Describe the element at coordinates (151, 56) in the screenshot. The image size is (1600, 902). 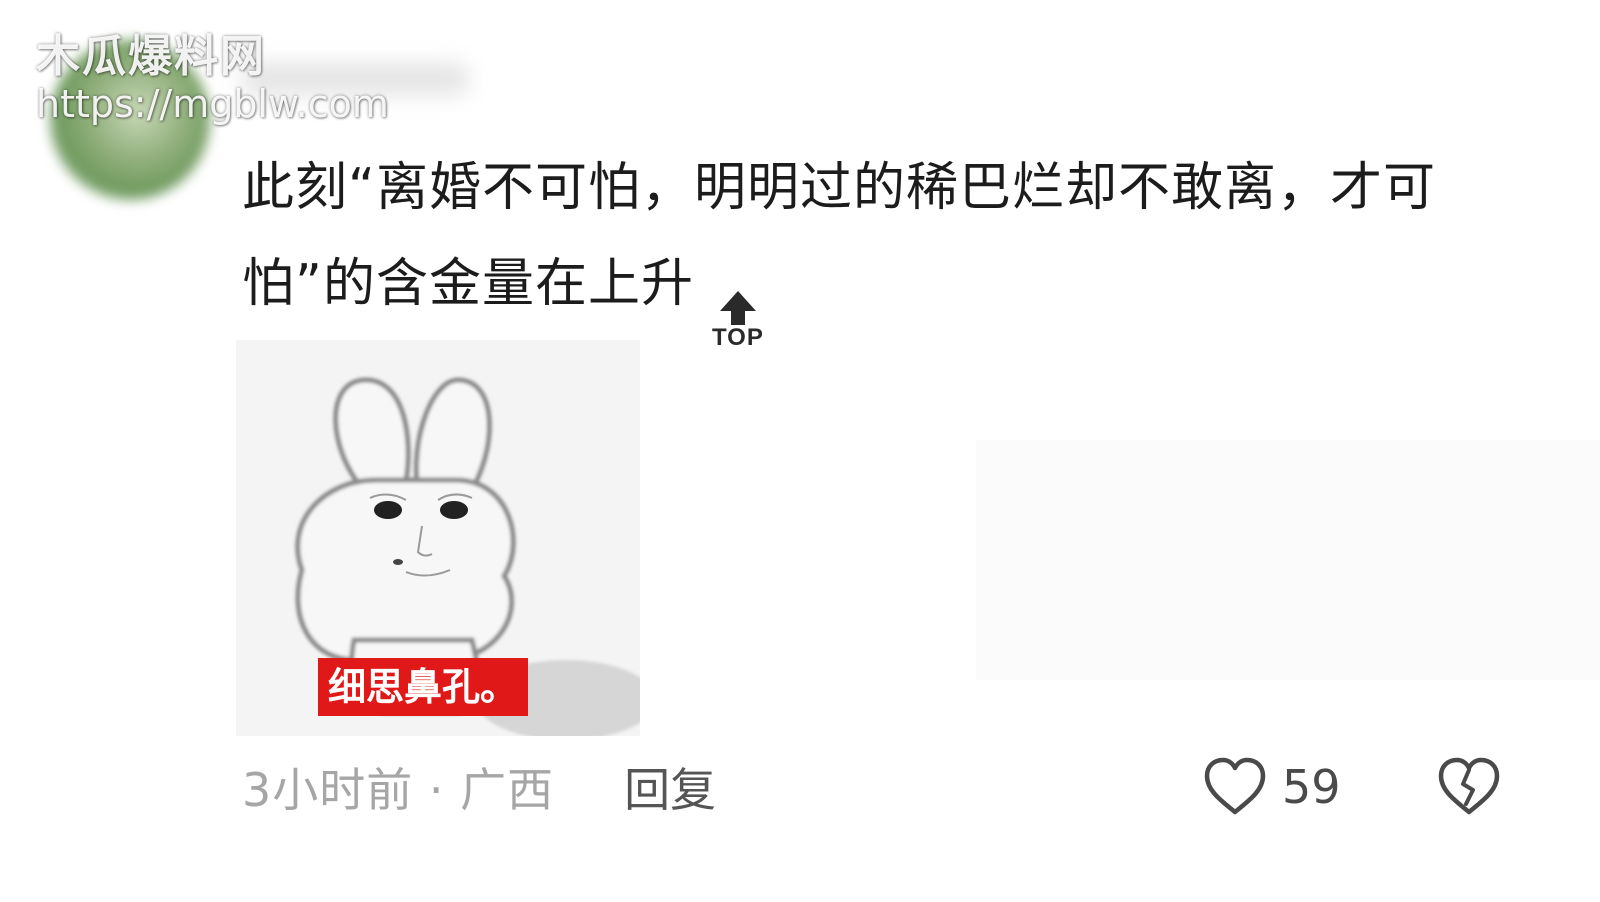
I see `watermark-site-name: 木瓜爆料网` at that location.